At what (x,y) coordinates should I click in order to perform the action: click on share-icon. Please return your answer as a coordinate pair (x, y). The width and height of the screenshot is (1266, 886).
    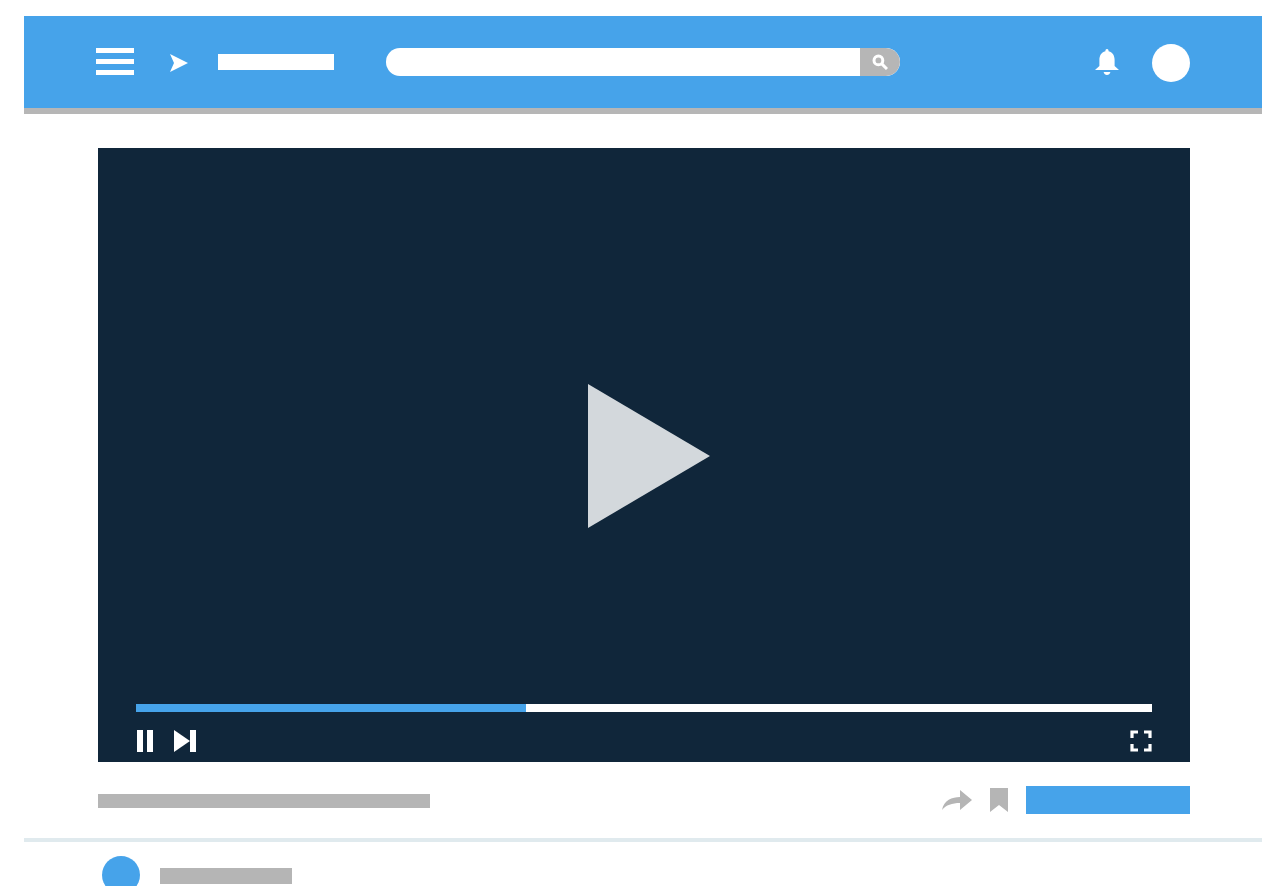
    Looking at the image, I should click on (957, 800).